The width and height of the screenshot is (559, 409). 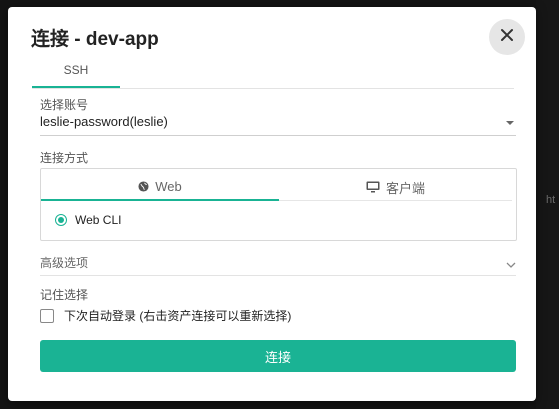 I want to click on monitor-icon, so click(x=373, y=187).